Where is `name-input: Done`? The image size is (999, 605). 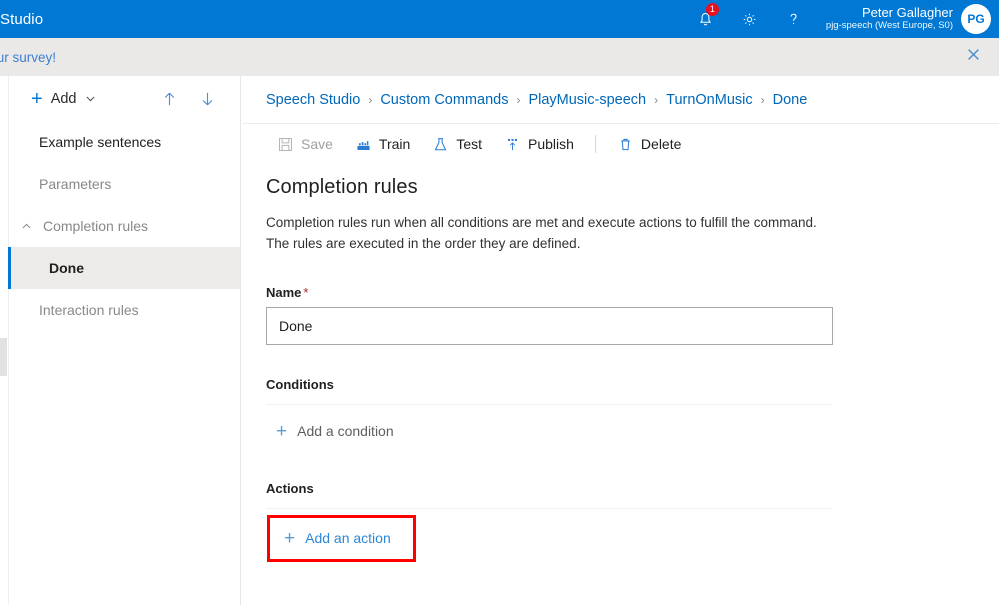
name-input: Done is located at coordinates (549, 325).